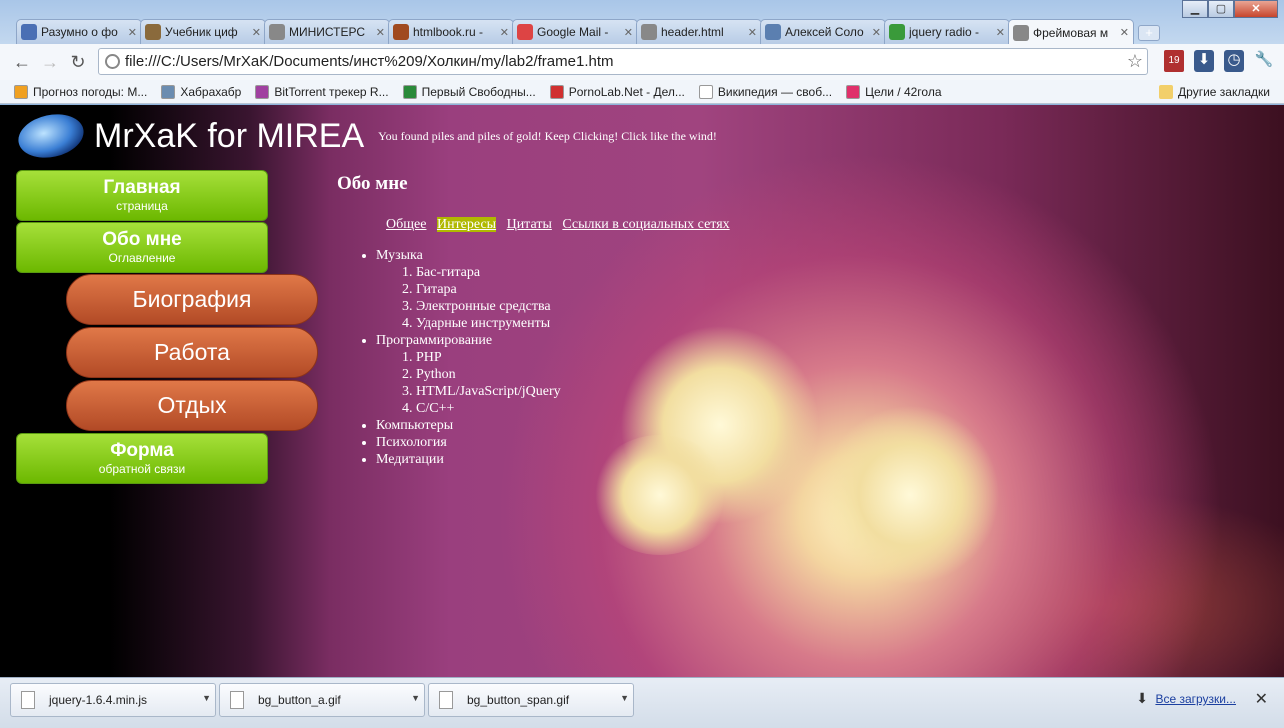 The image size is (1284, 728). I want to click on list-item: Гитара, so click(622, 289).